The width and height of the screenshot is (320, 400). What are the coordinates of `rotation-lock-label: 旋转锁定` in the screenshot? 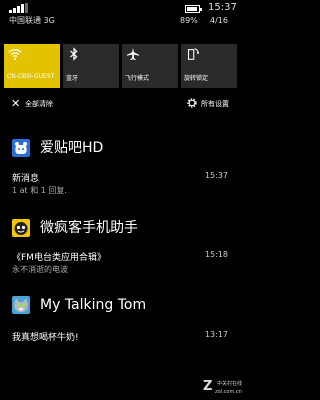 It's located at (196, 78).